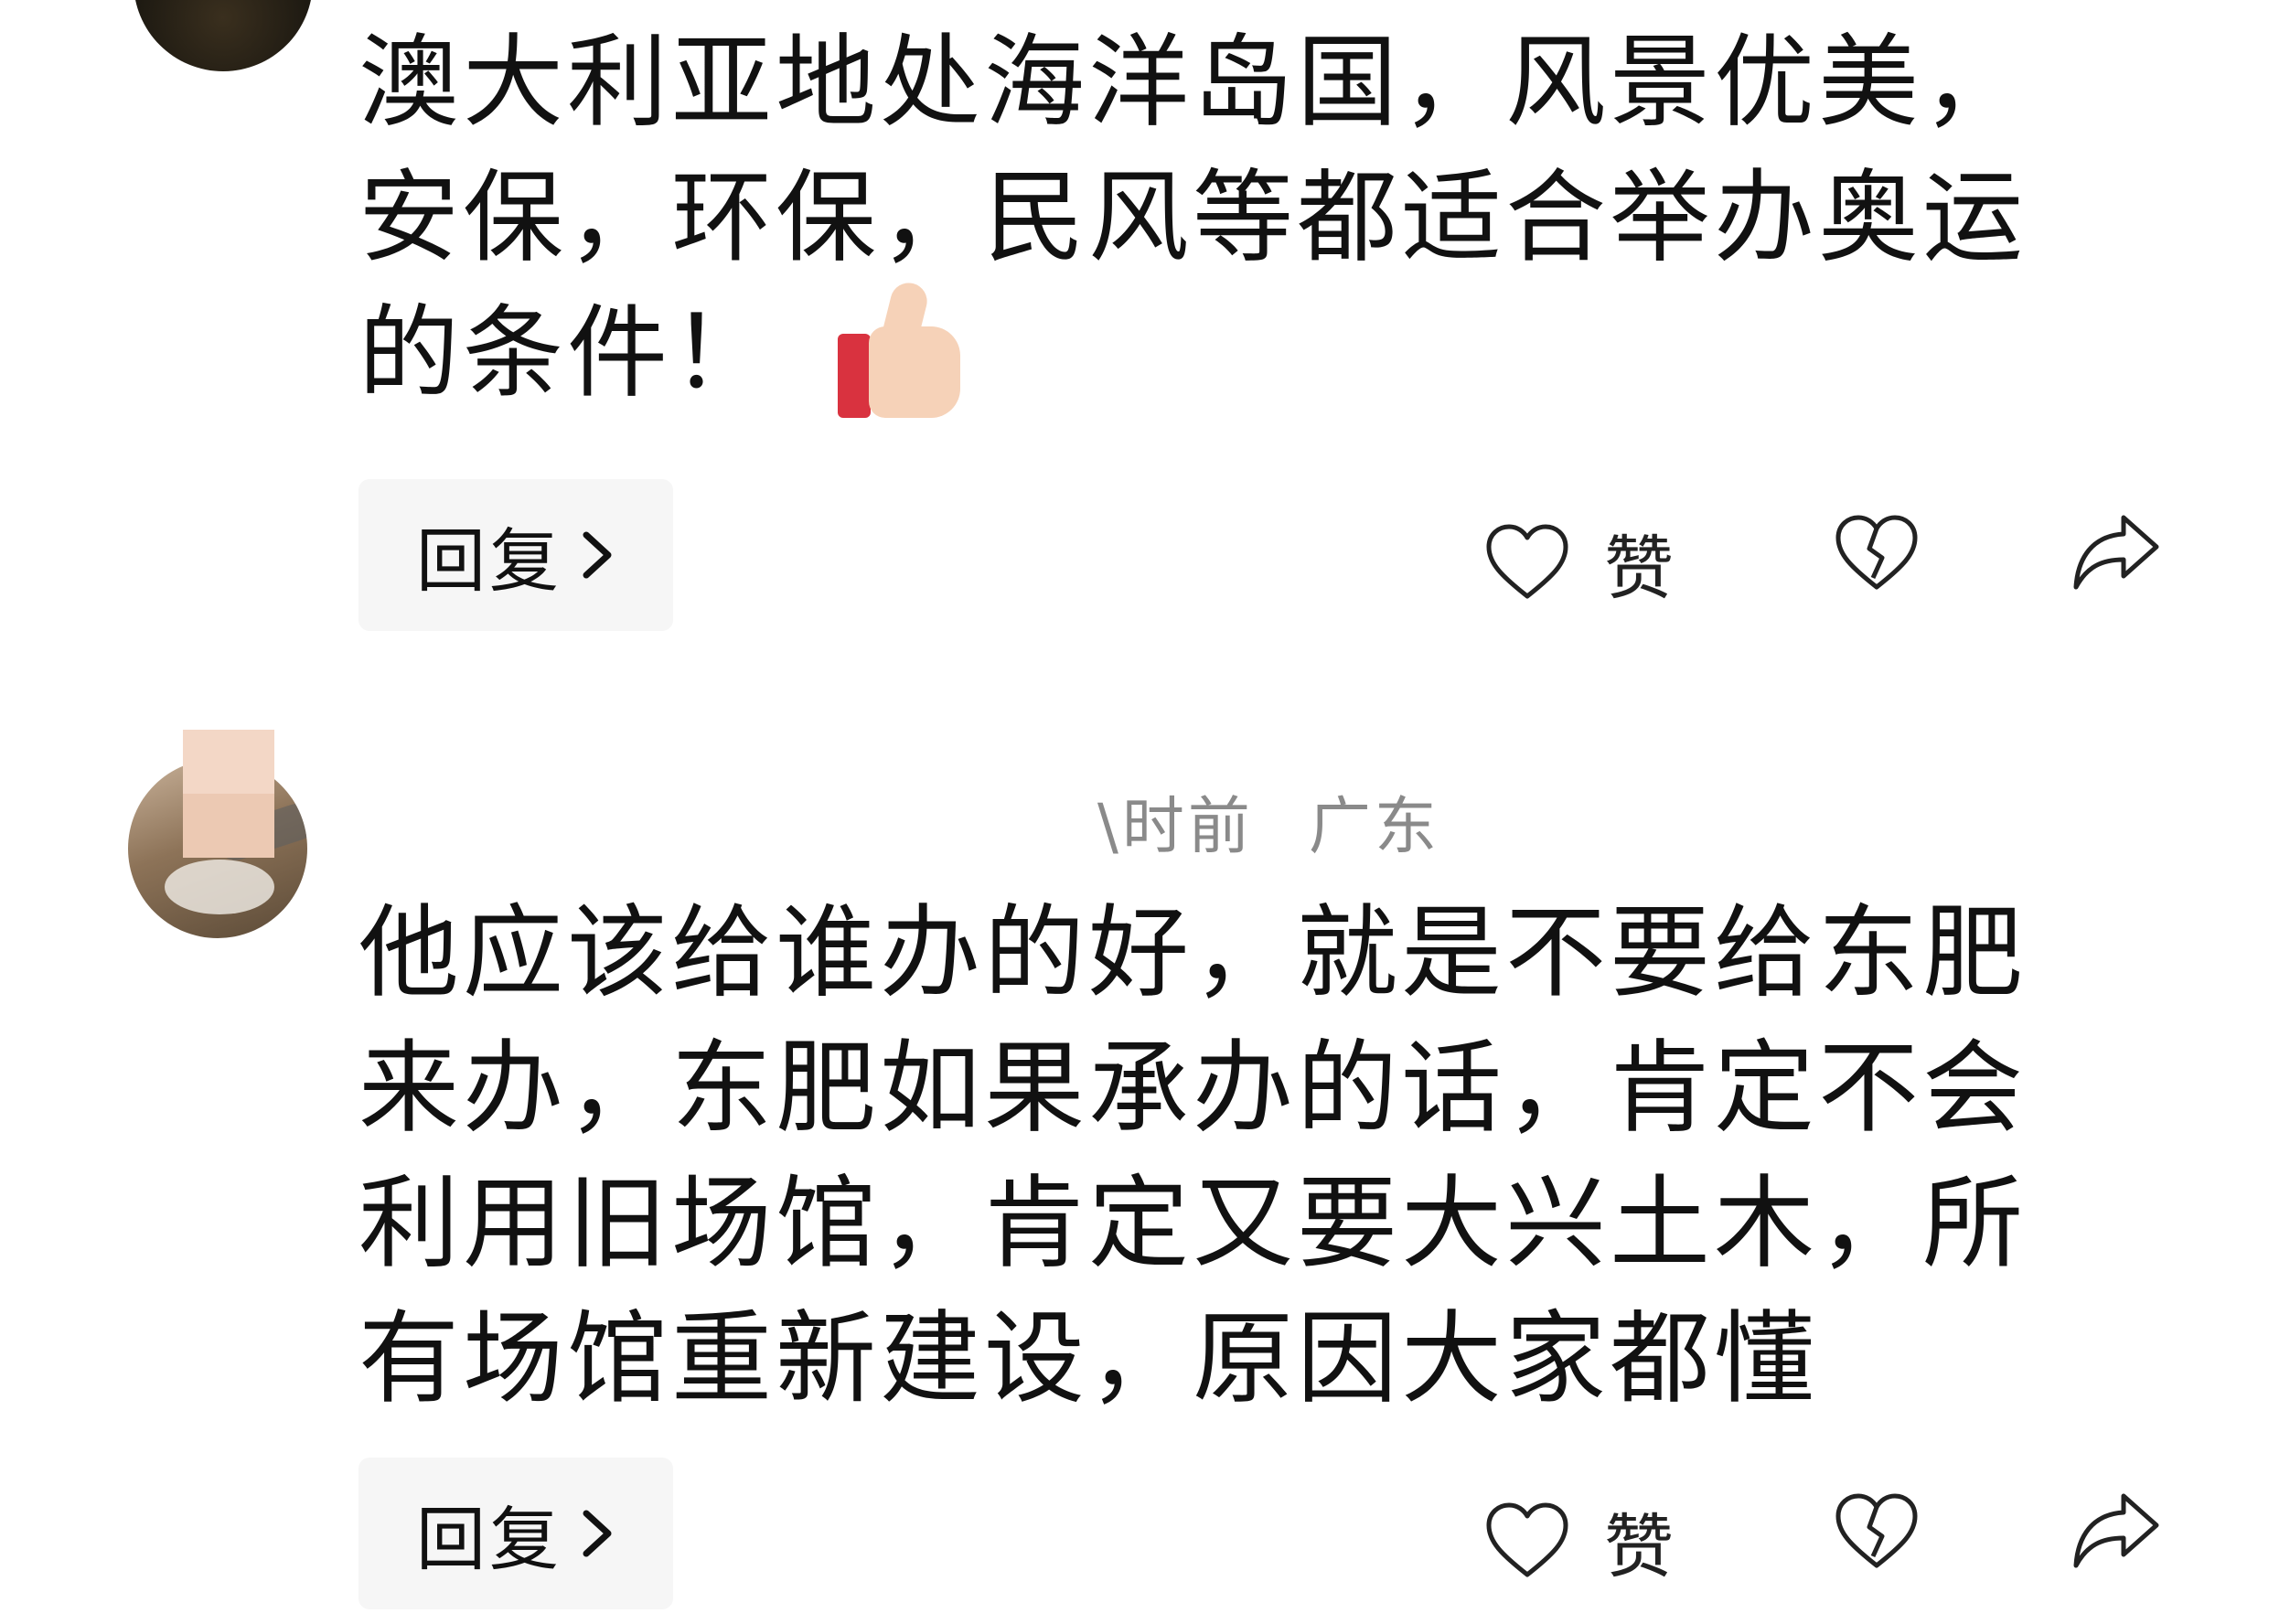 The image size is (2290, 1624). Describe the element at coordinates (899, 349) in the screenshot. I see `thumbs-up-icon` at that location.